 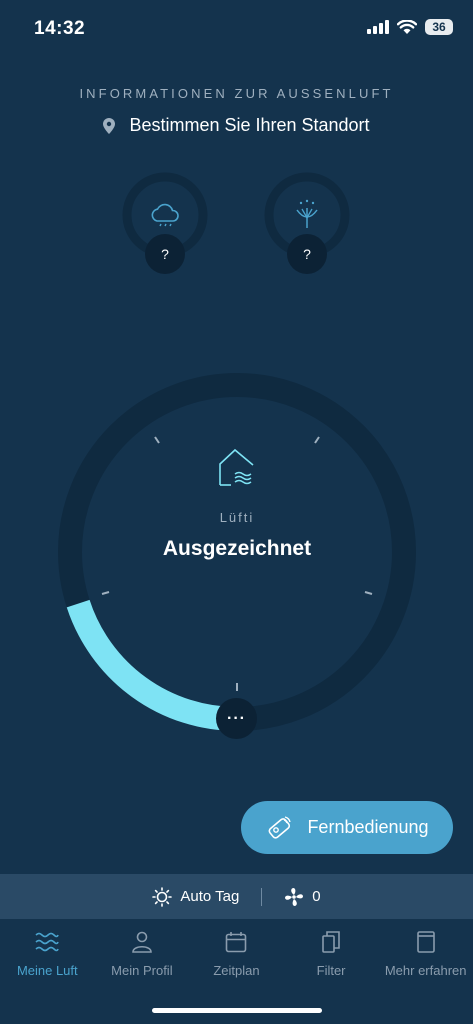 What do you see at coordinates (162, 896) in the screenshot?
I see `sun-icon` at bounding box center [162, 896].